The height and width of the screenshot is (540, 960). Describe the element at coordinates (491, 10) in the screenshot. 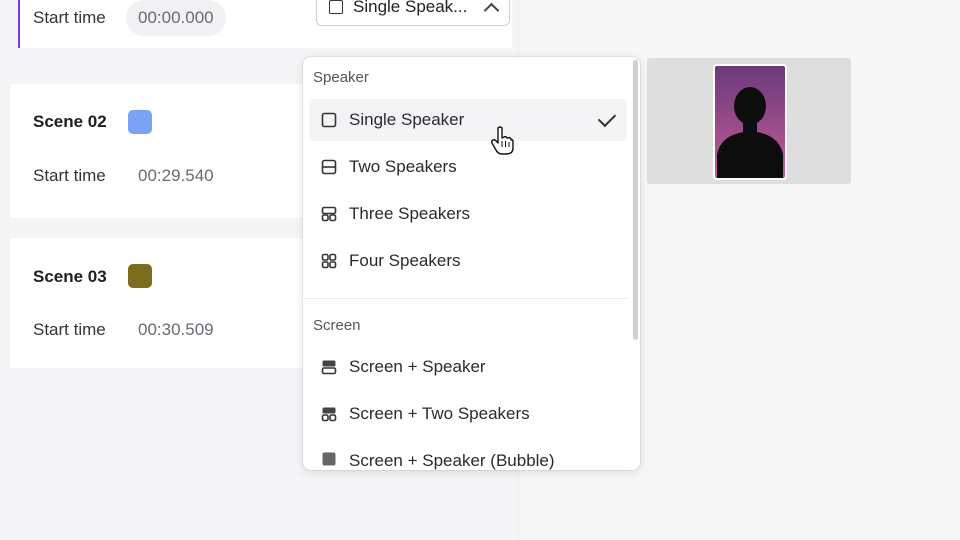

I see `chevron-up-icon` at that location.